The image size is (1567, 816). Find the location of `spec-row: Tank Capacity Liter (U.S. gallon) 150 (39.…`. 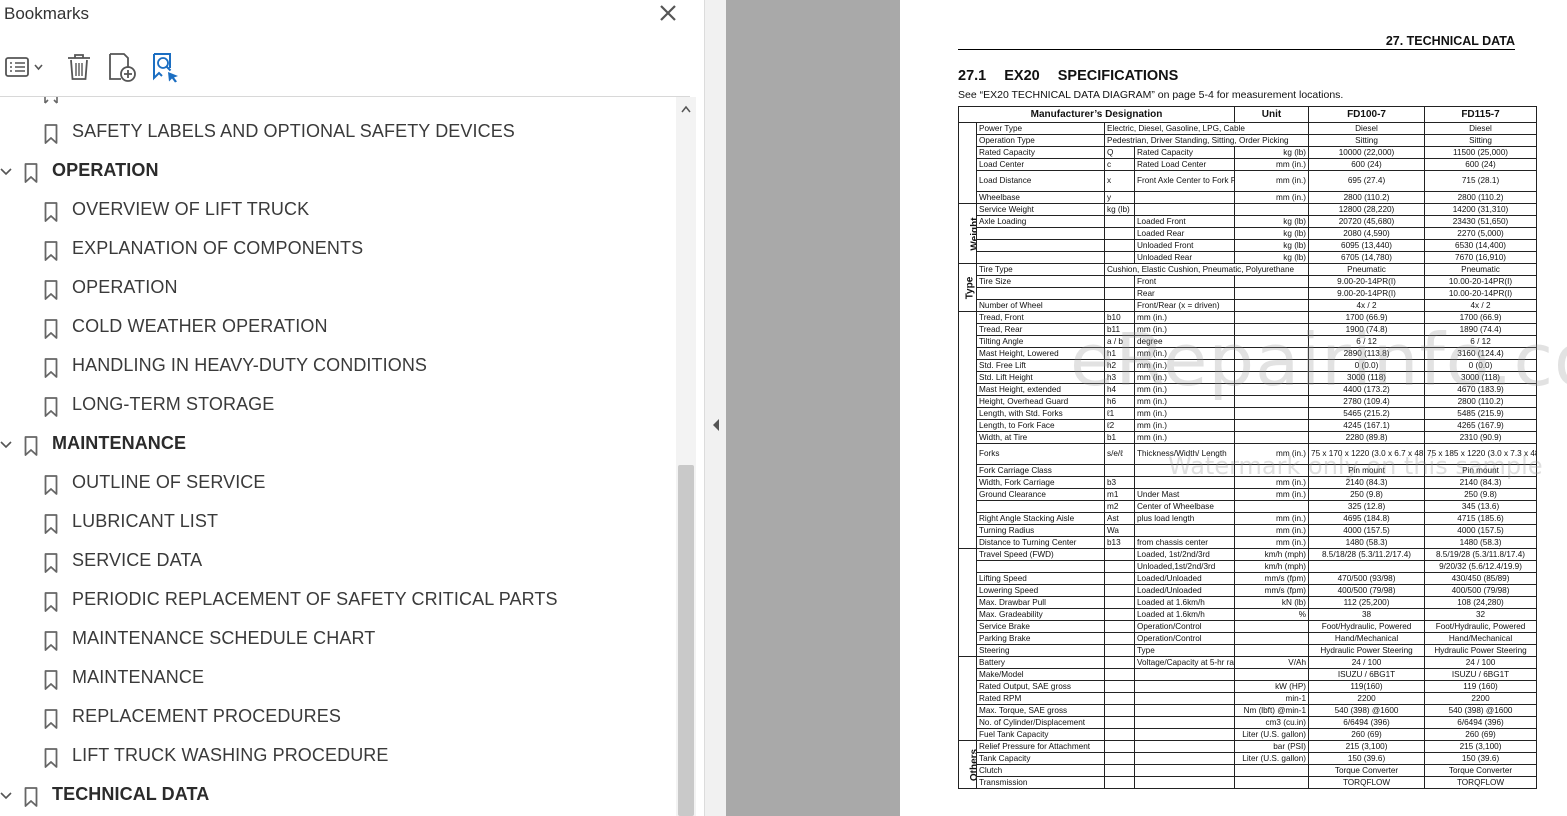

spec-row: Tank Capacity Liter (U.S. gallon) 150 (39.… is located at coordinates (1248, 758).